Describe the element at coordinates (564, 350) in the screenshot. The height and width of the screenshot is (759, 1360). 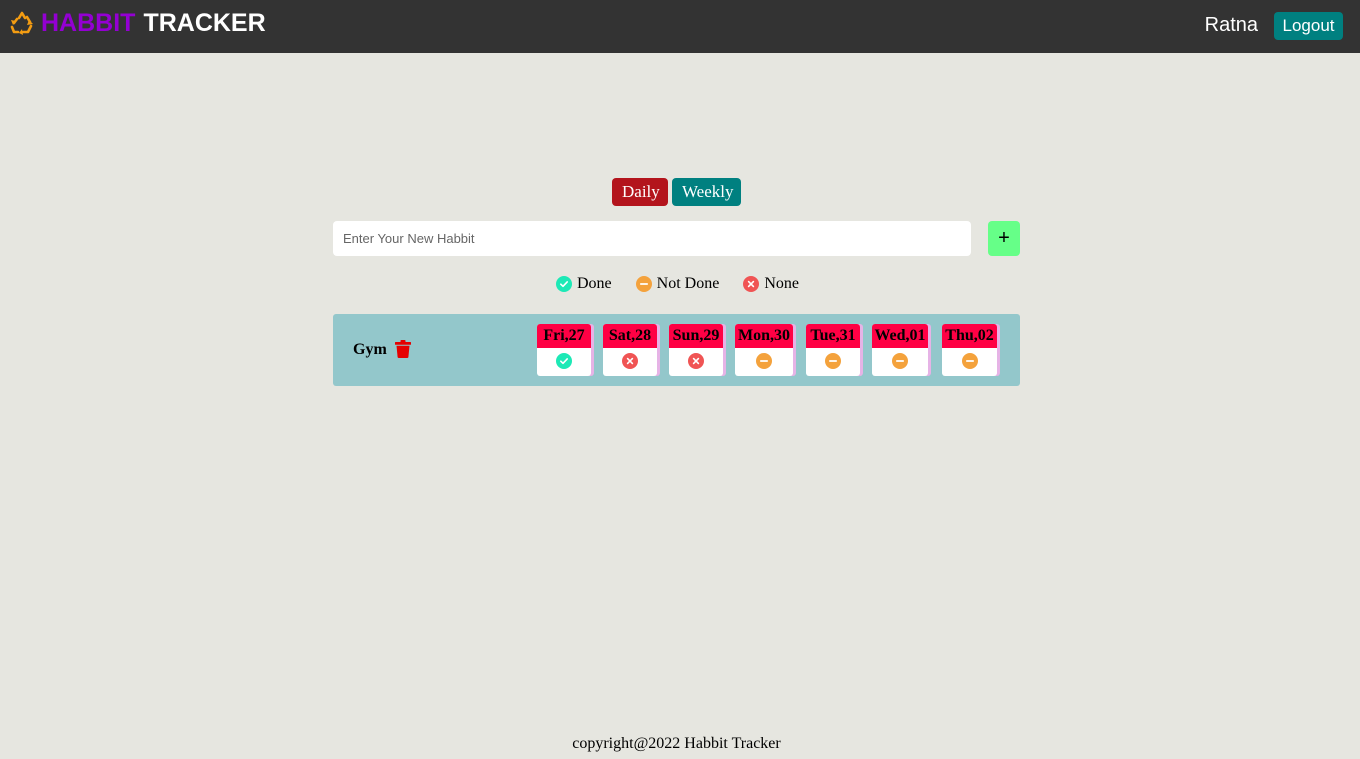
I see `day-card-fri: Fri,27` at that location.